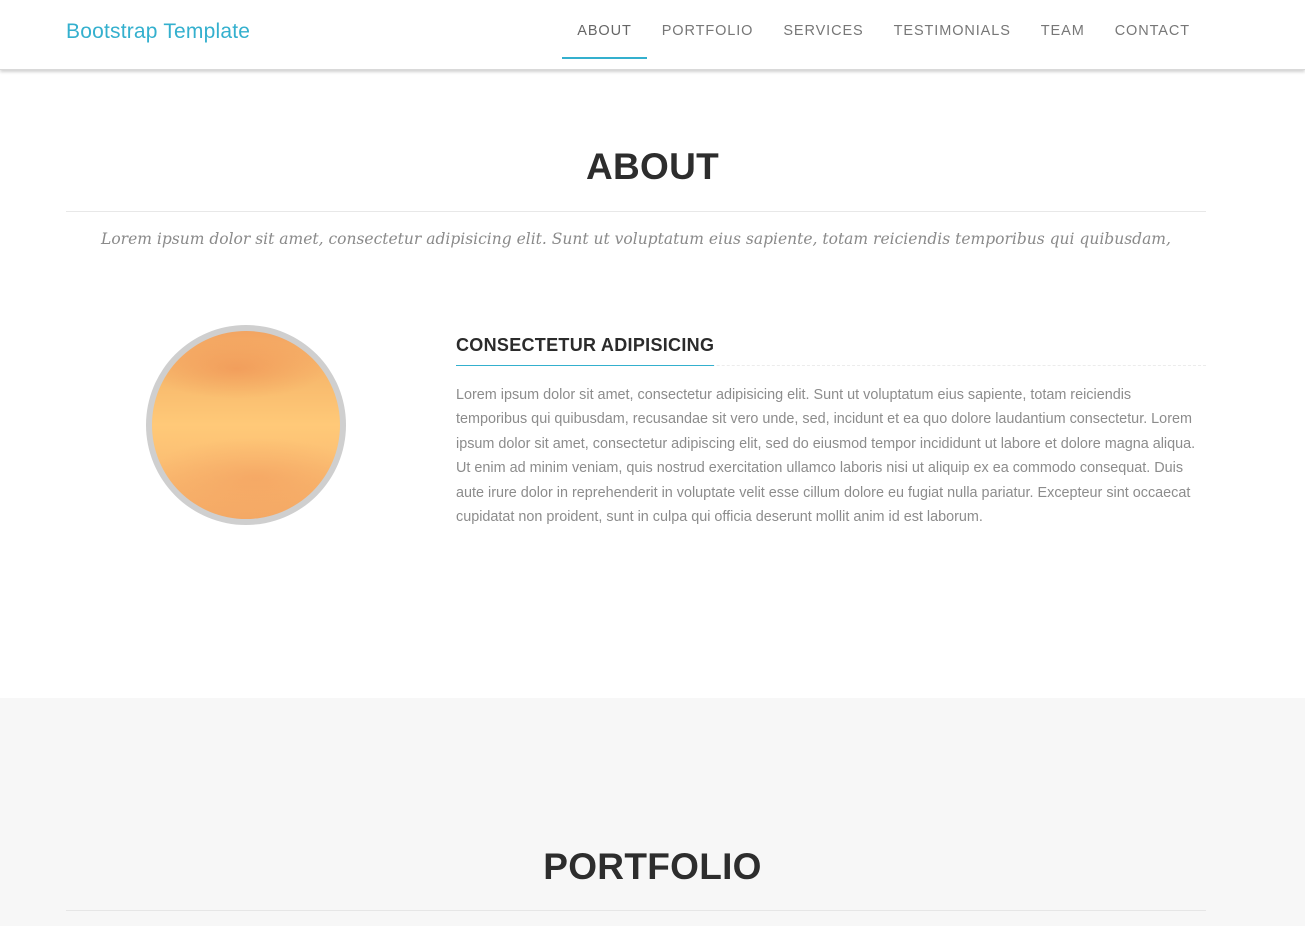  Describe the element at coordinates (823, 35) in the screenshot. I see `nav-item-services: SERVICES` at that location.